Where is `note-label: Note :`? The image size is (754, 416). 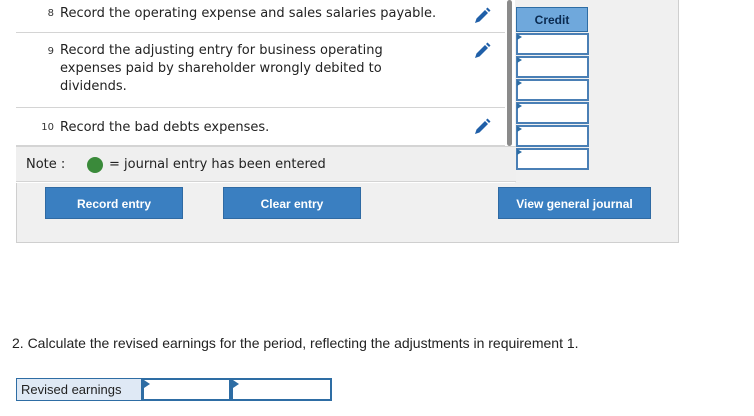
note-label: Note : is located at coordinates (46, 164).